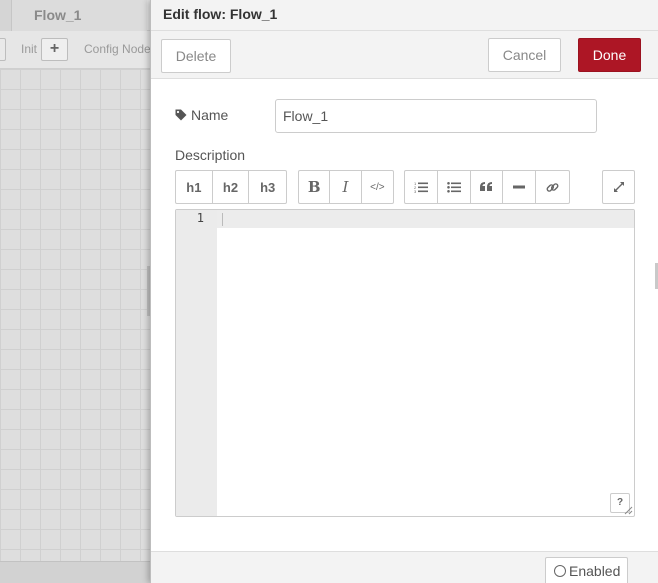 This screenshot has height=583, width=658. Describe the element at coordinates (75, 572) in the screenshot. I see `workspace-footer` at that location.